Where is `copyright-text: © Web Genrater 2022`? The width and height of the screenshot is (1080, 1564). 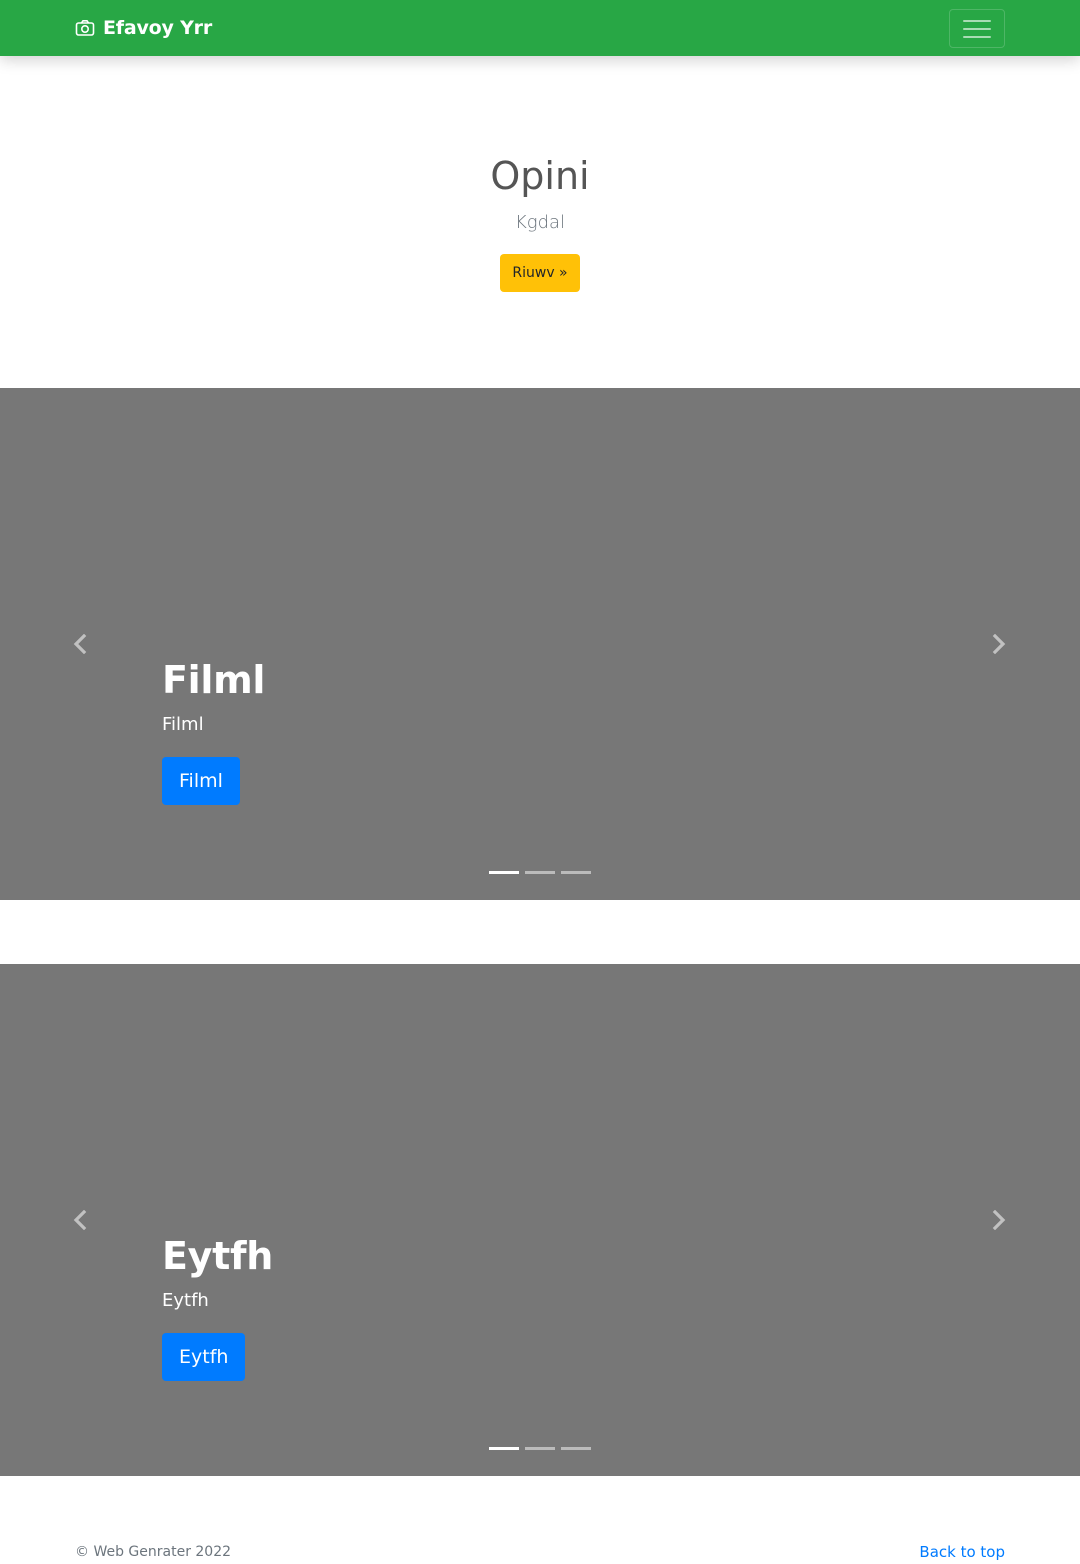
copyright-text: © Web Genrater 2022 is located at coordinates (153, 1552).